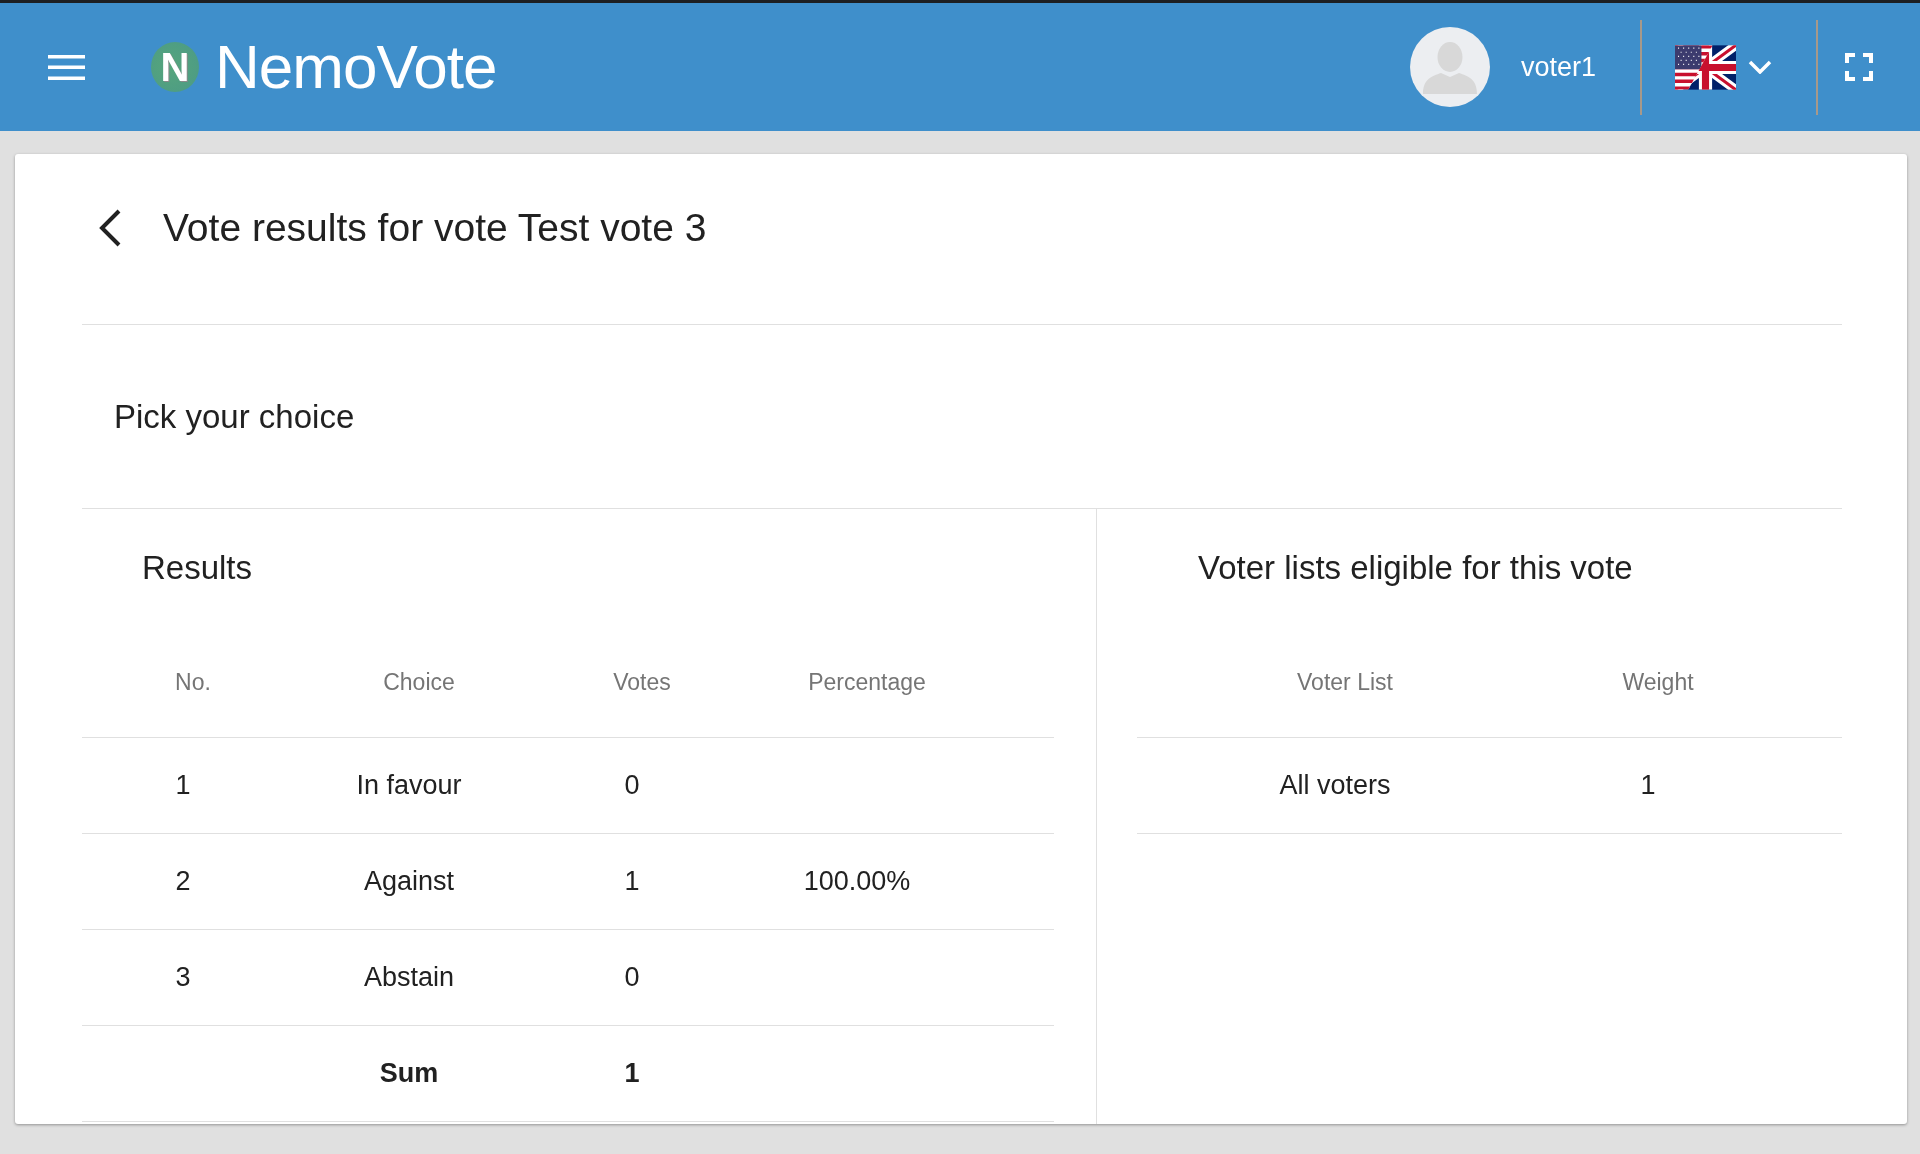 Image resolution: width=1920 pixels, height=1154 pixels. I want to click on column-header: Choice, so click(419, 682).